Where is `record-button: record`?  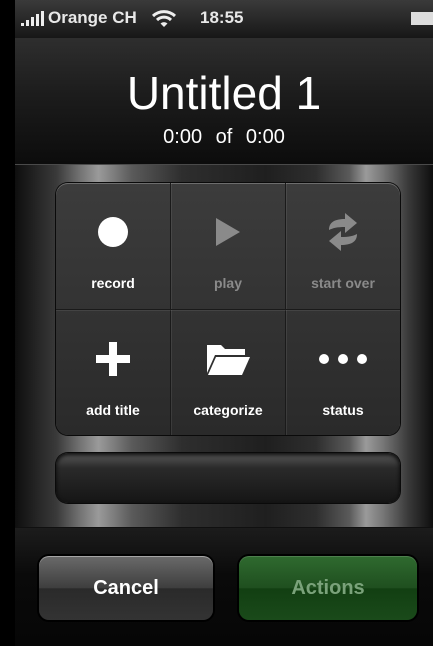
record-button: record is located at coordinates (113, 246).